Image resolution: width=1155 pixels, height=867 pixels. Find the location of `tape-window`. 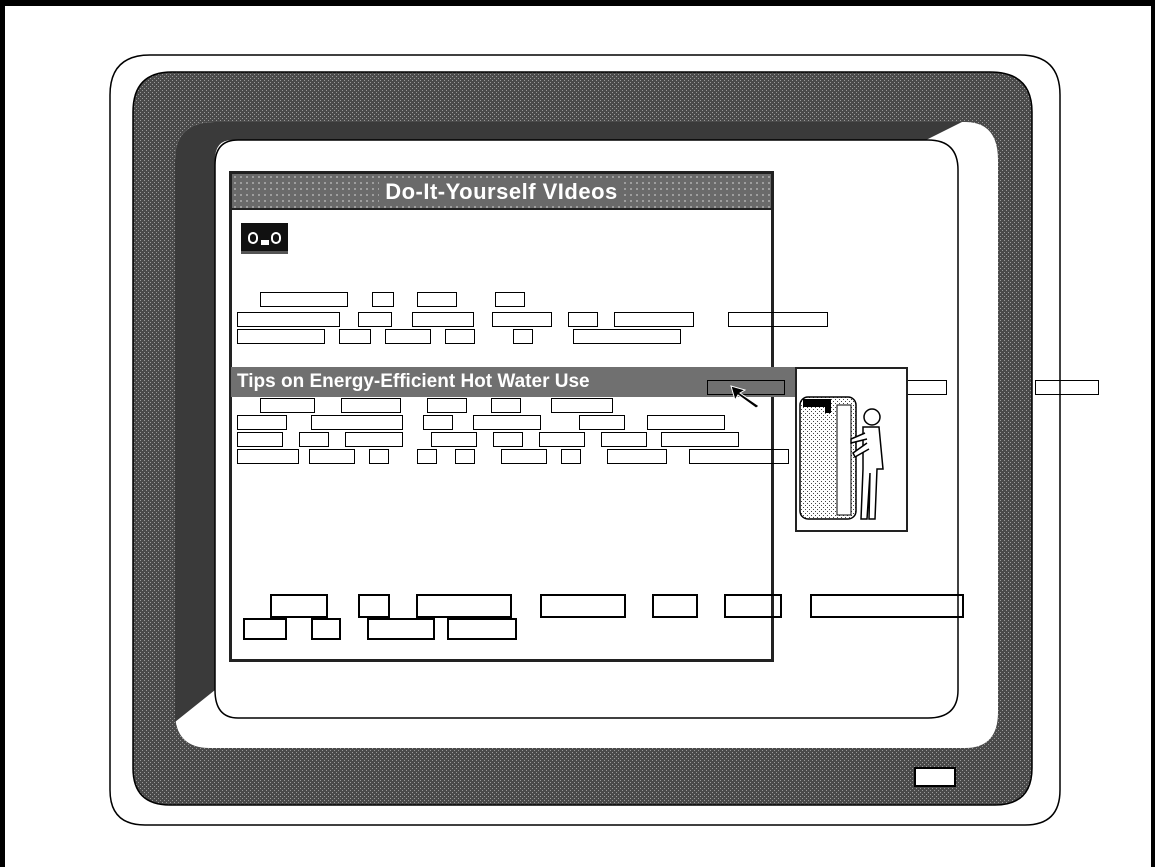

tape-window is located at coordinates (265, 242).